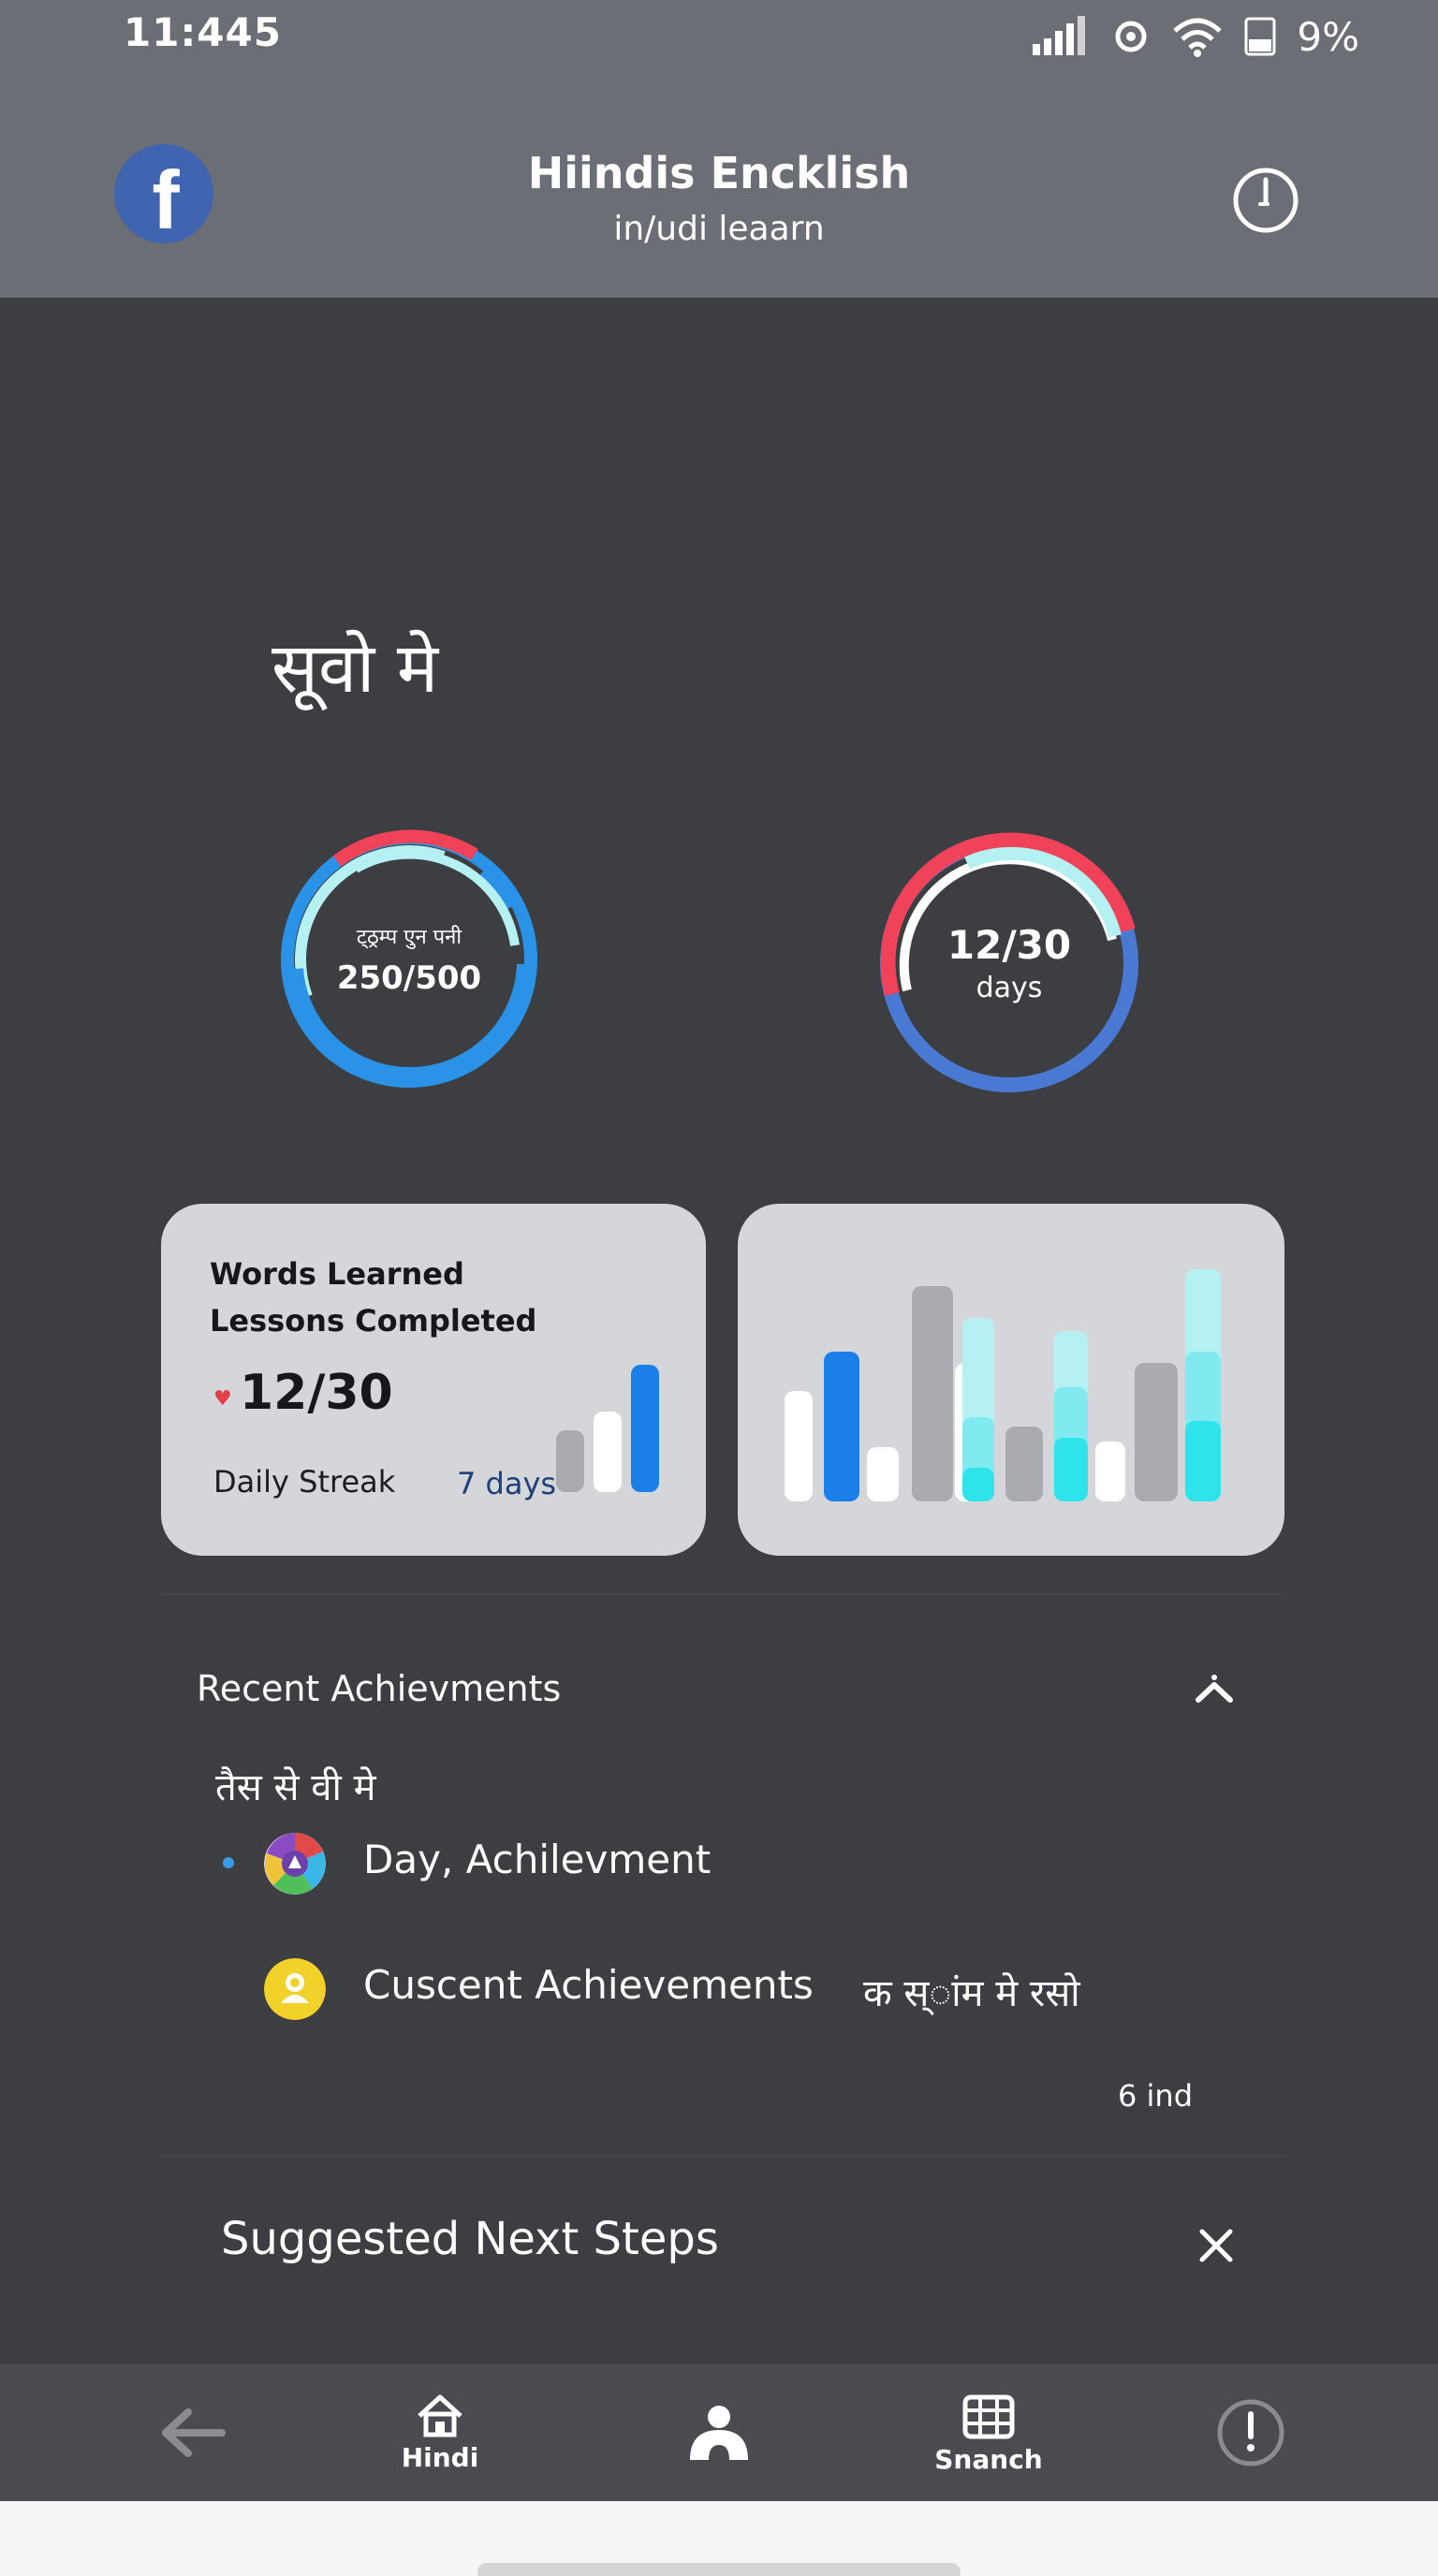 This screenshot has width=1438, height=2576. I want to click on activity-chart-card, so click(1011, 1380).